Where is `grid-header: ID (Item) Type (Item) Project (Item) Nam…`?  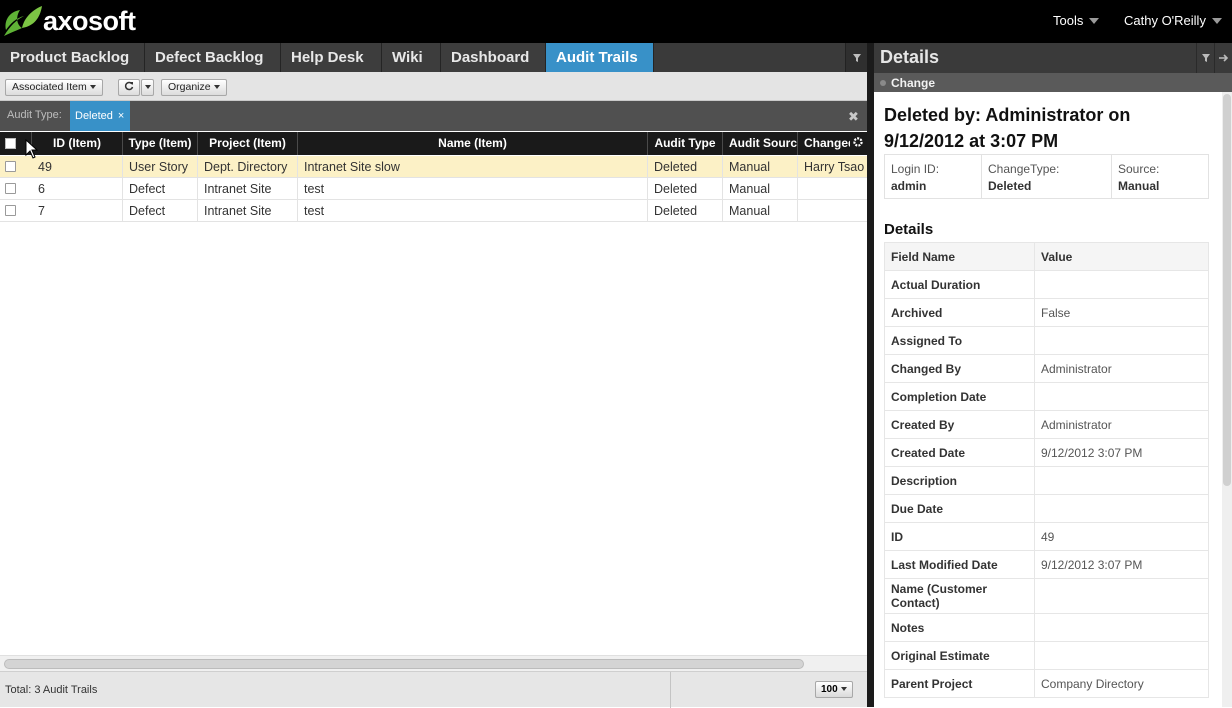
grid-header: ID (Item) Type (Item) Project (Item) Nam… is located at coordinates (433, 143).